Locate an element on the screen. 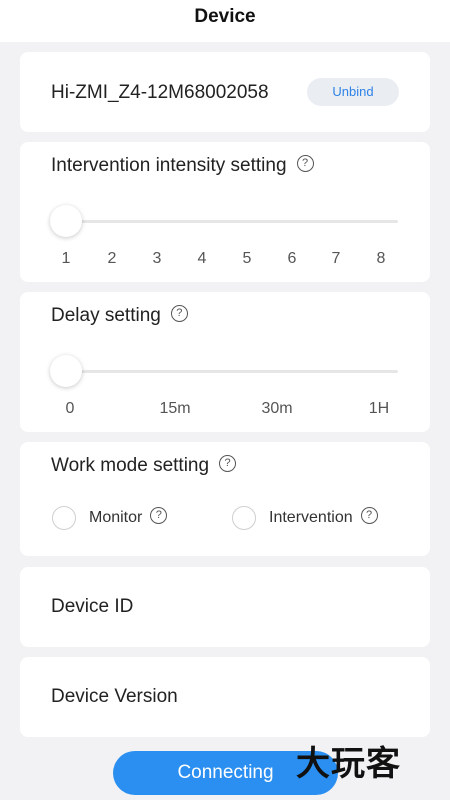 The height and width of the screenshot is (800, 450). top-bar: Device is located at coordinates (225, 21).